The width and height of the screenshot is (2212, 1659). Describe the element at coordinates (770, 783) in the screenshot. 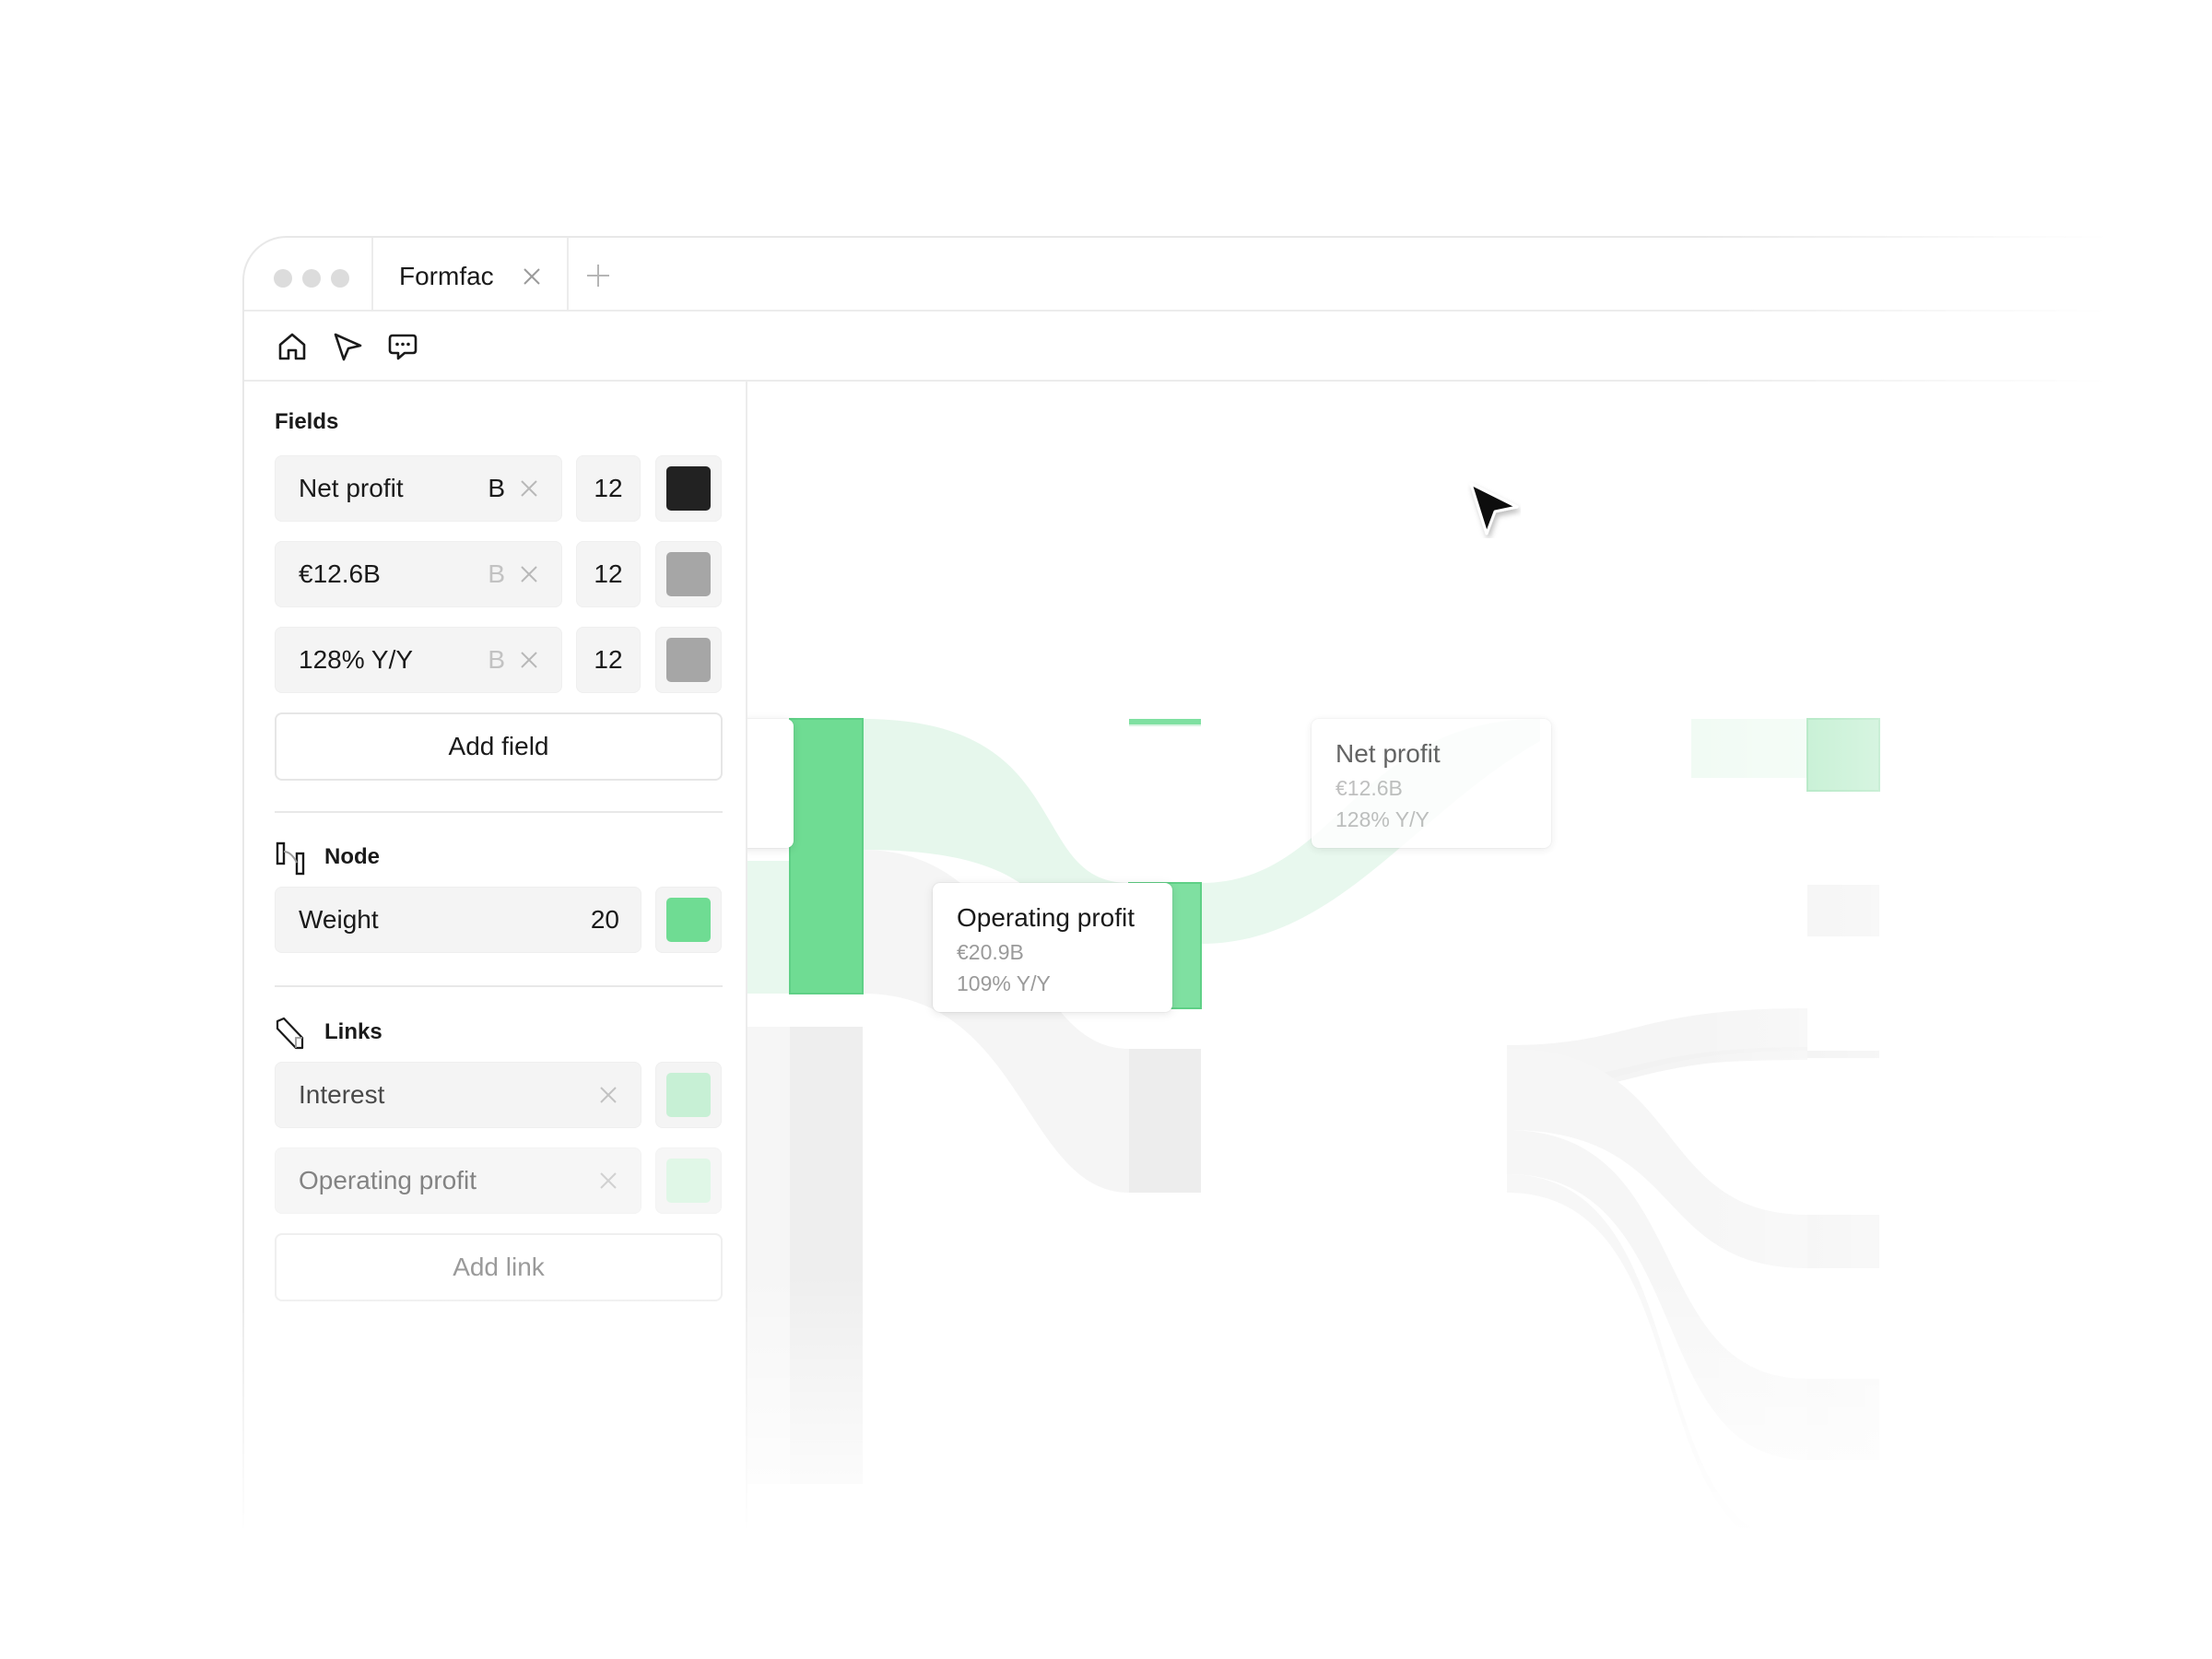

I see `cut-off-card` at that location.